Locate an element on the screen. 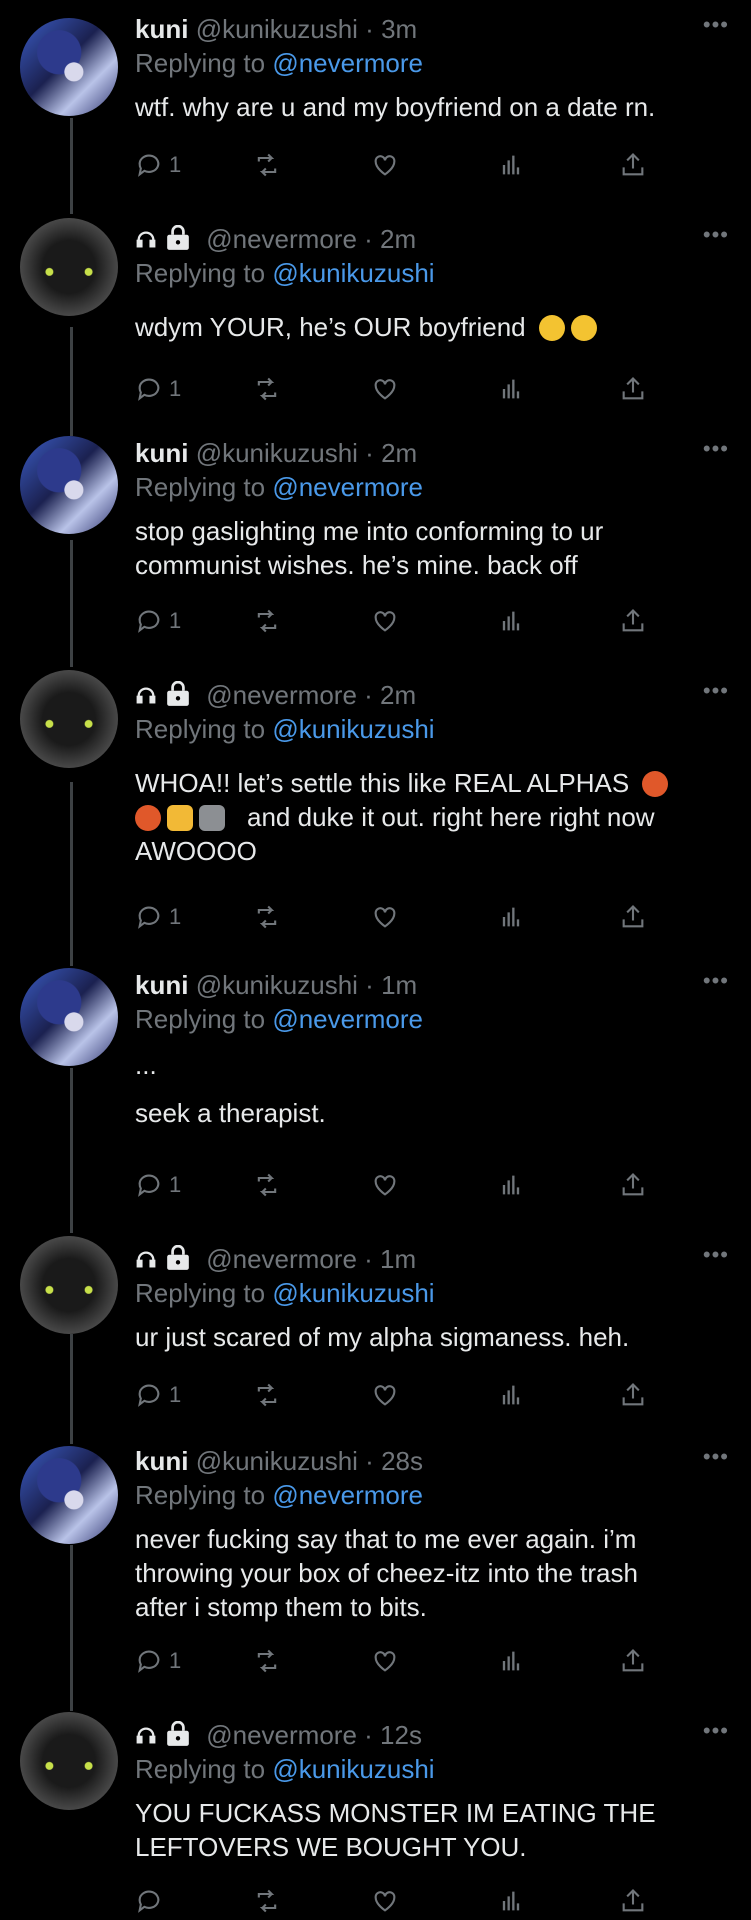  timestamp: 28s is located at coordinates (402, 1461).